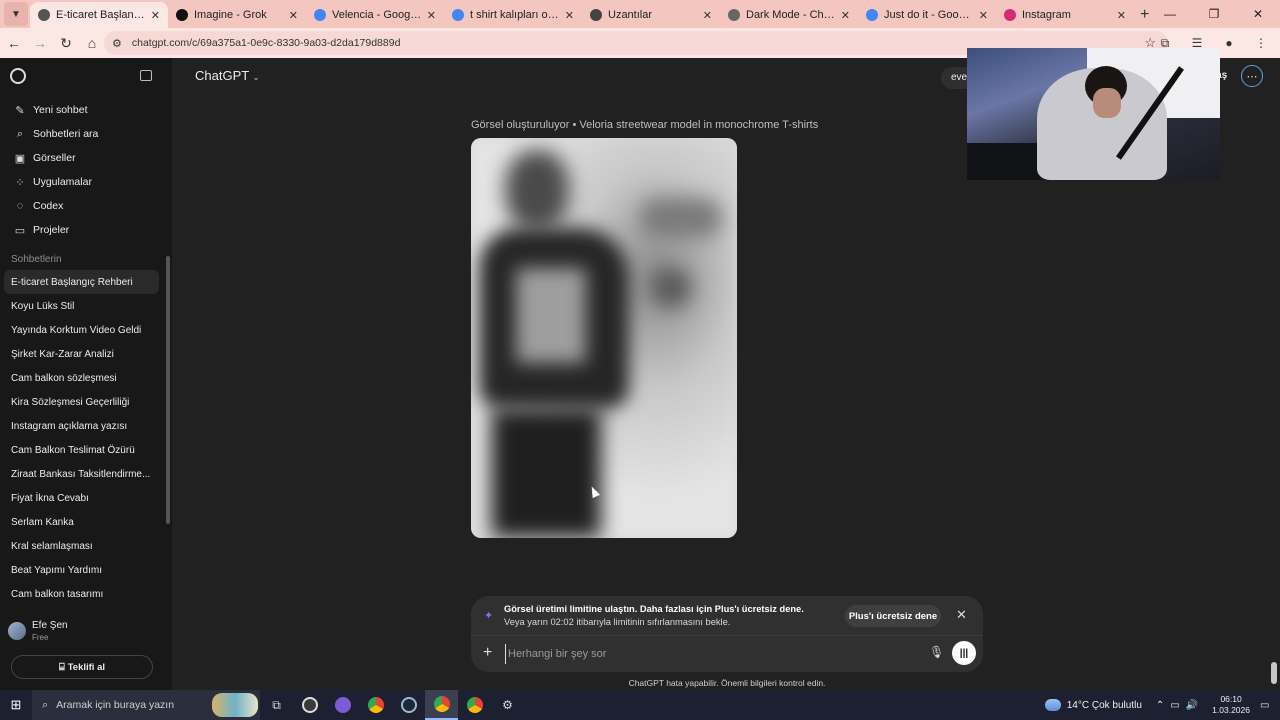 The image size is (1280, 720). I want to click on browser-tab: Dark Mode - Chrome We ✕, so click(789, 15).